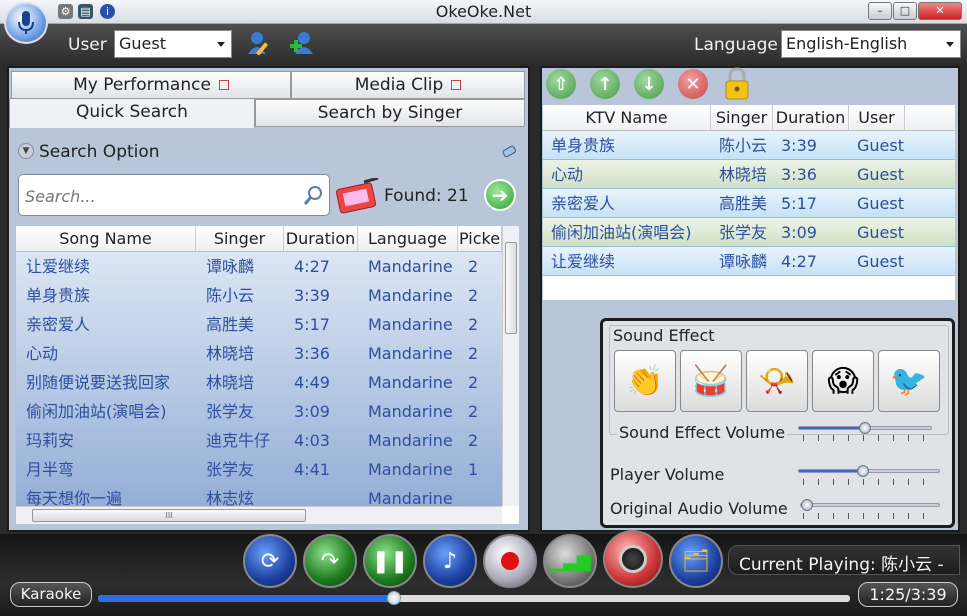  Describe the element at coordinates (450, 561) in the screenshot. I see `music-note-button: ♪` at that location.